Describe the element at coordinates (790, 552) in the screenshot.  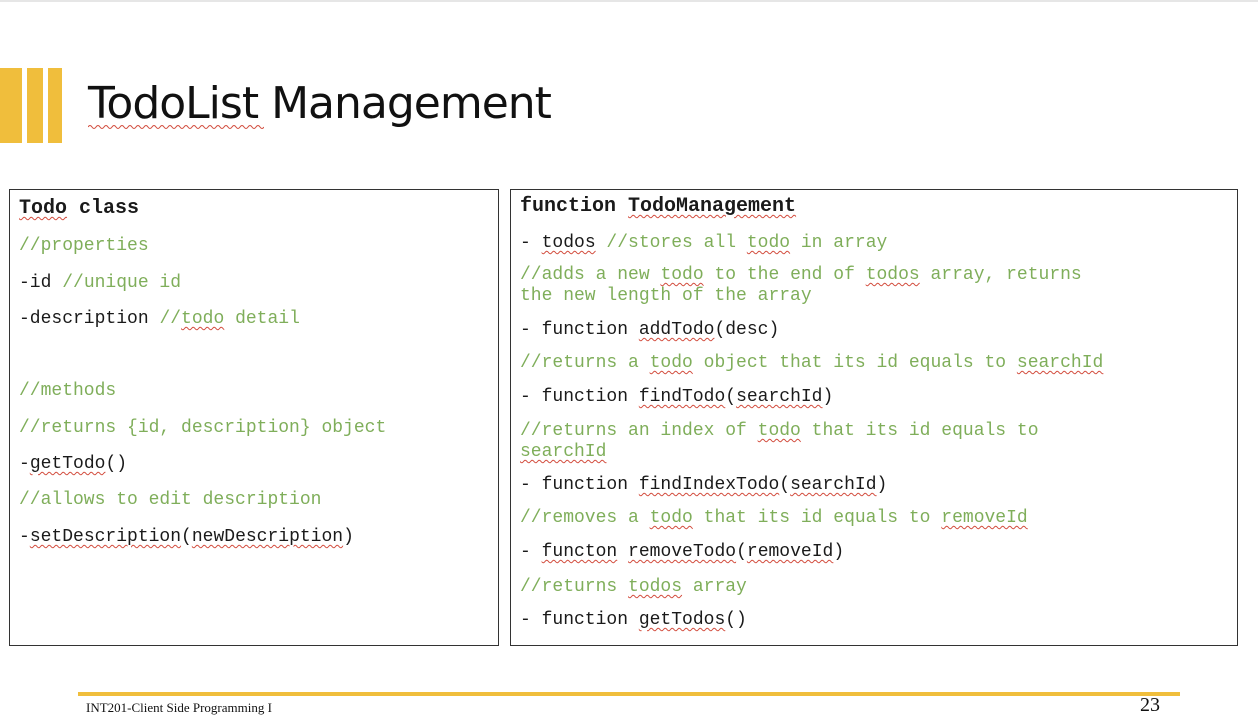
I see `remove-arg: removeId` at that location.